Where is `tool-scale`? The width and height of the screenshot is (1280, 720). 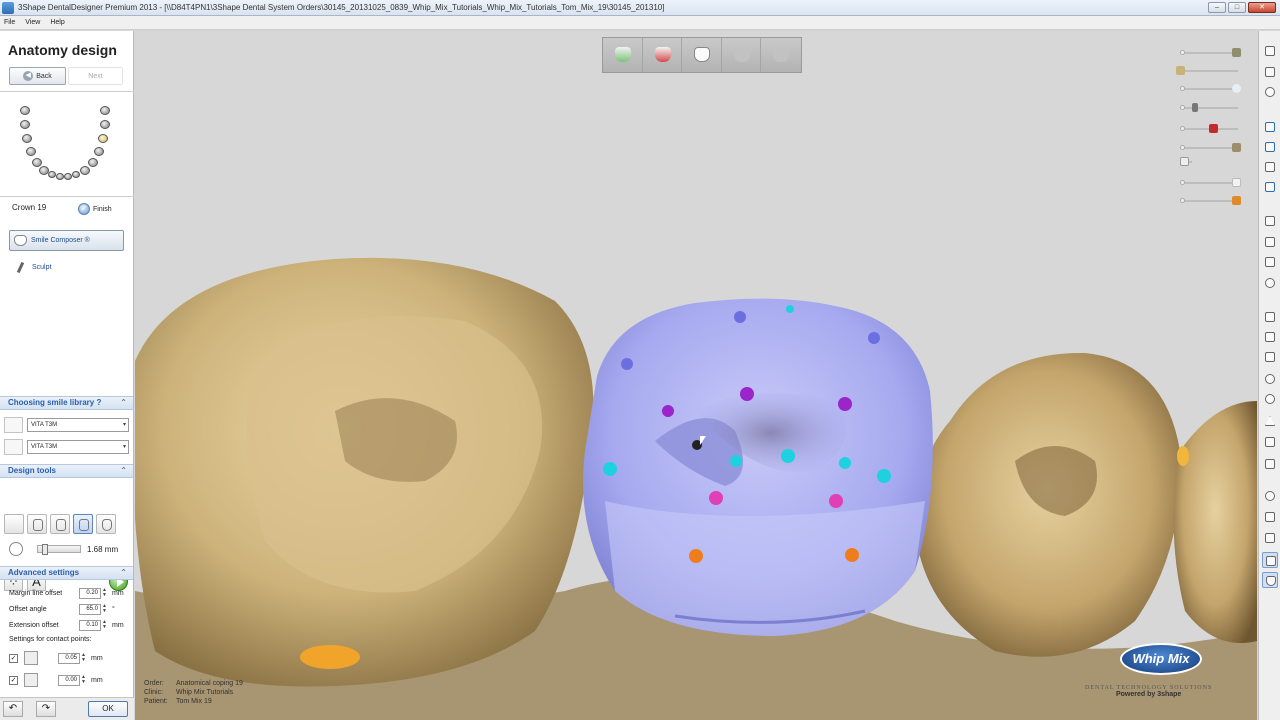
tool-scale is located at coordinates (83, 524).